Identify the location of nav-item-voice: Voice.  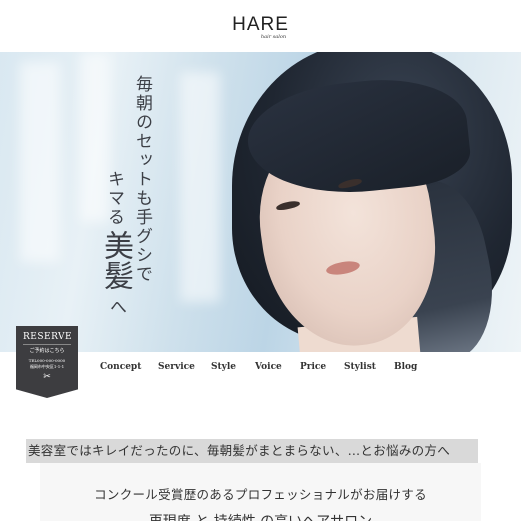
(268, 367).